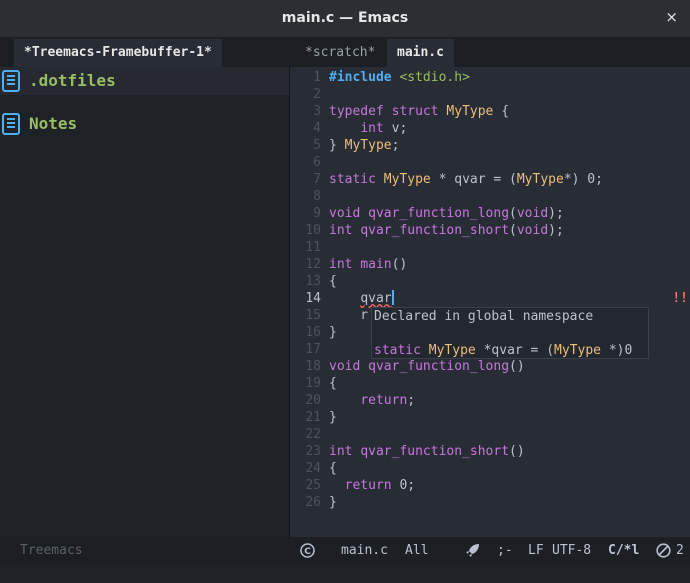 This screenshot has width=690, height=583. Describe the element at coordinates (118, 53) in the screenshot. I see `tab-treemacs-framebuffer: *Treemacs-Framebuffer-1*` at that location.